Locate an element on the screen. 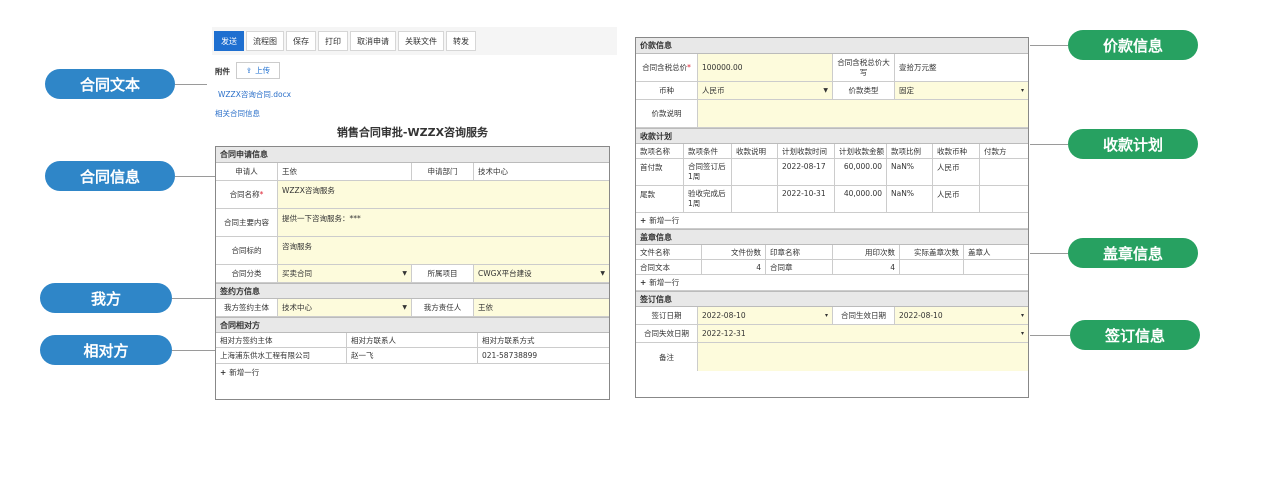  category-select: 买卖合同 ▼ is located at coordinates (345, 273).